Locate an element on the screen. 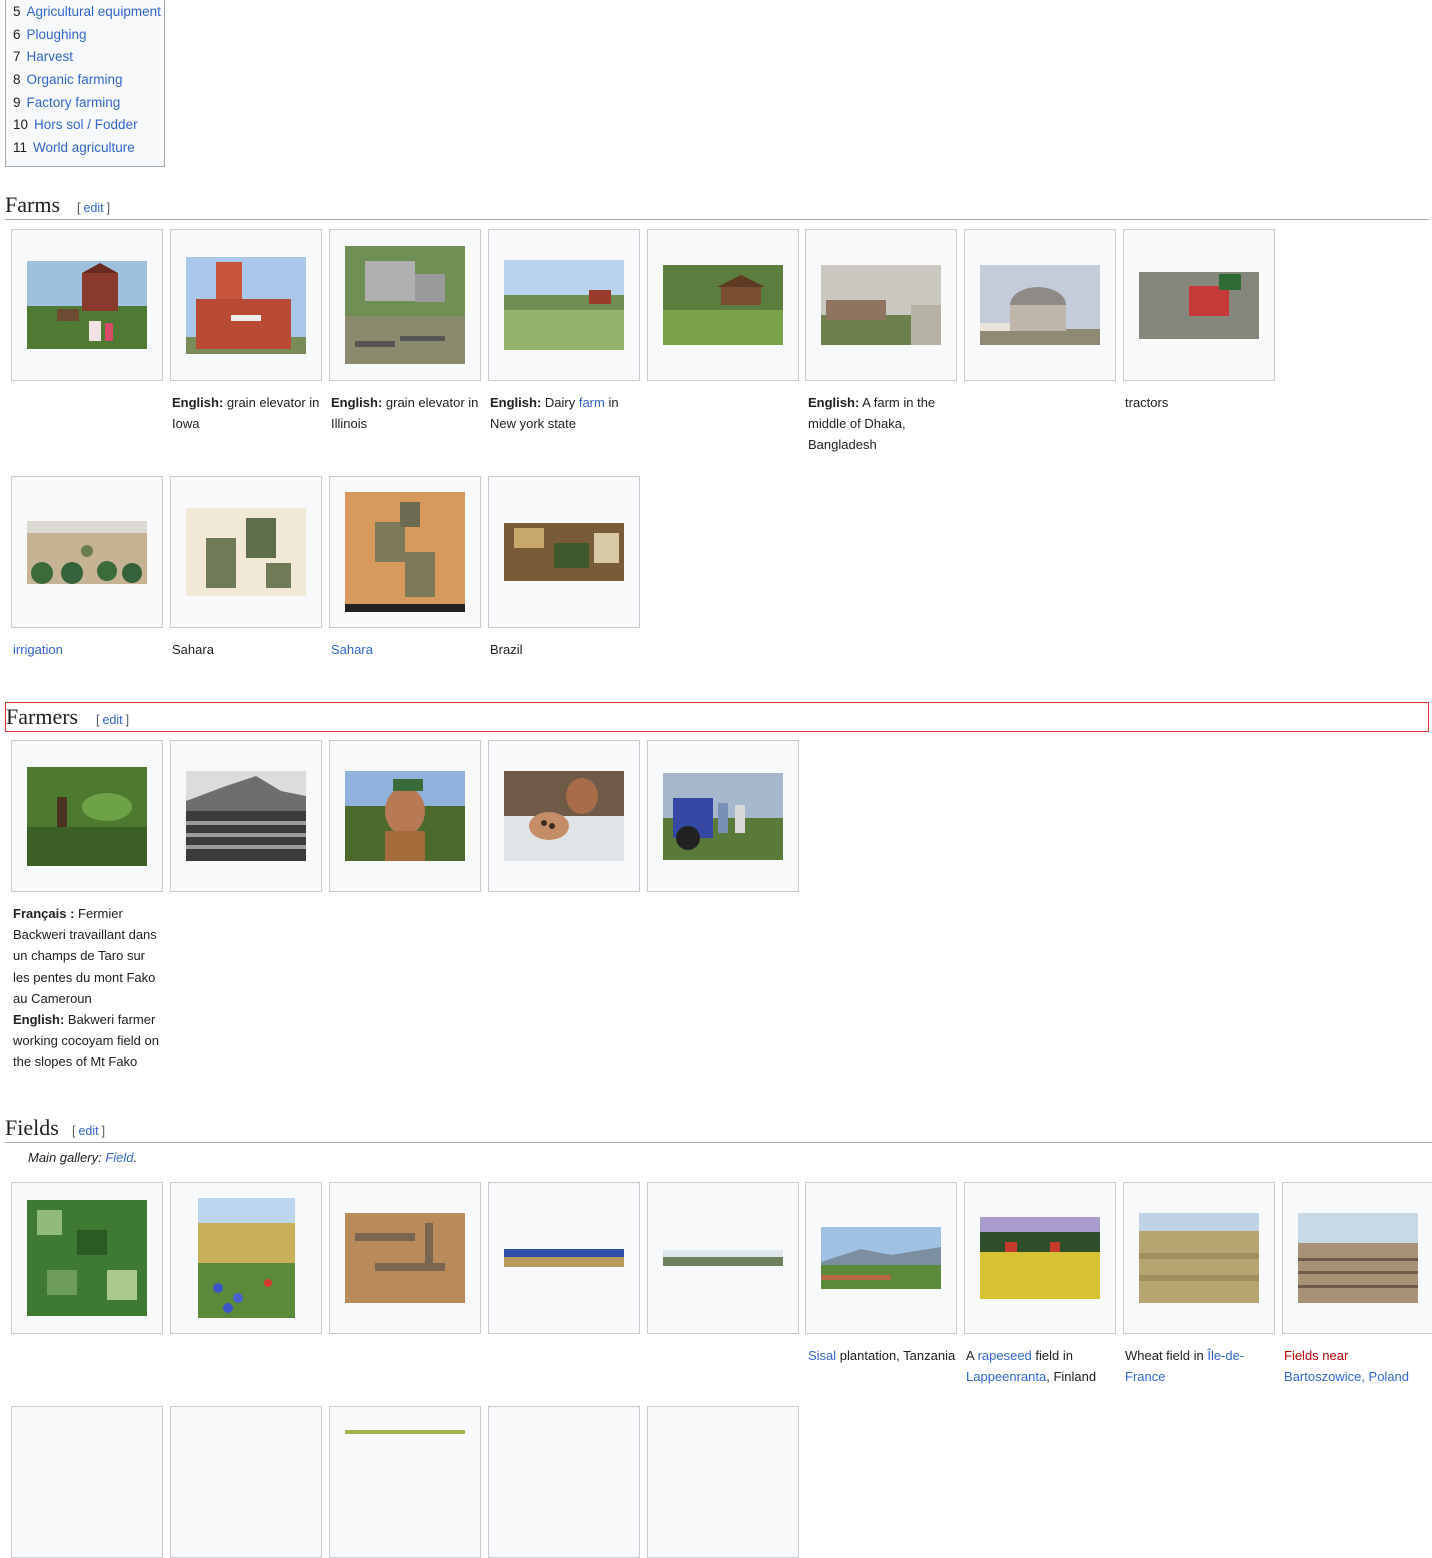 This screenshot has width=1432, height=1558. swiss-farm-image is located at coordinates (723, 305).